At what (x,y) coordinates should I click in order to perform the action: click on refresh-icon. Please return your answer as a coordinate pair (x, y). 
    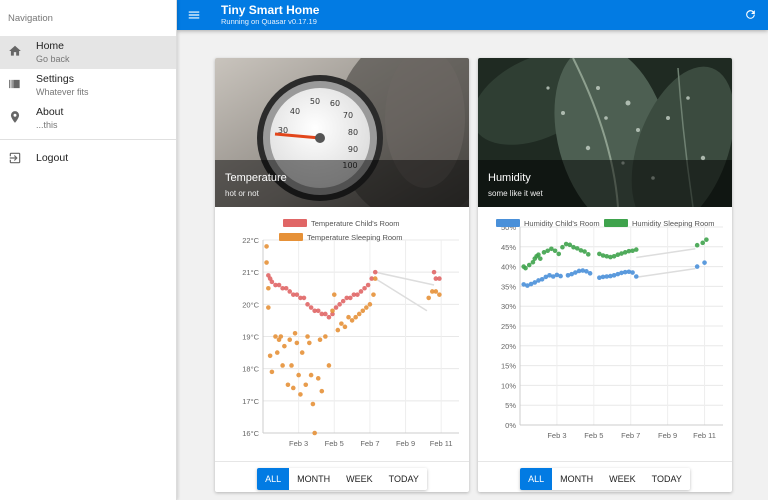
    Looking at the image, I should click on (751, 15).